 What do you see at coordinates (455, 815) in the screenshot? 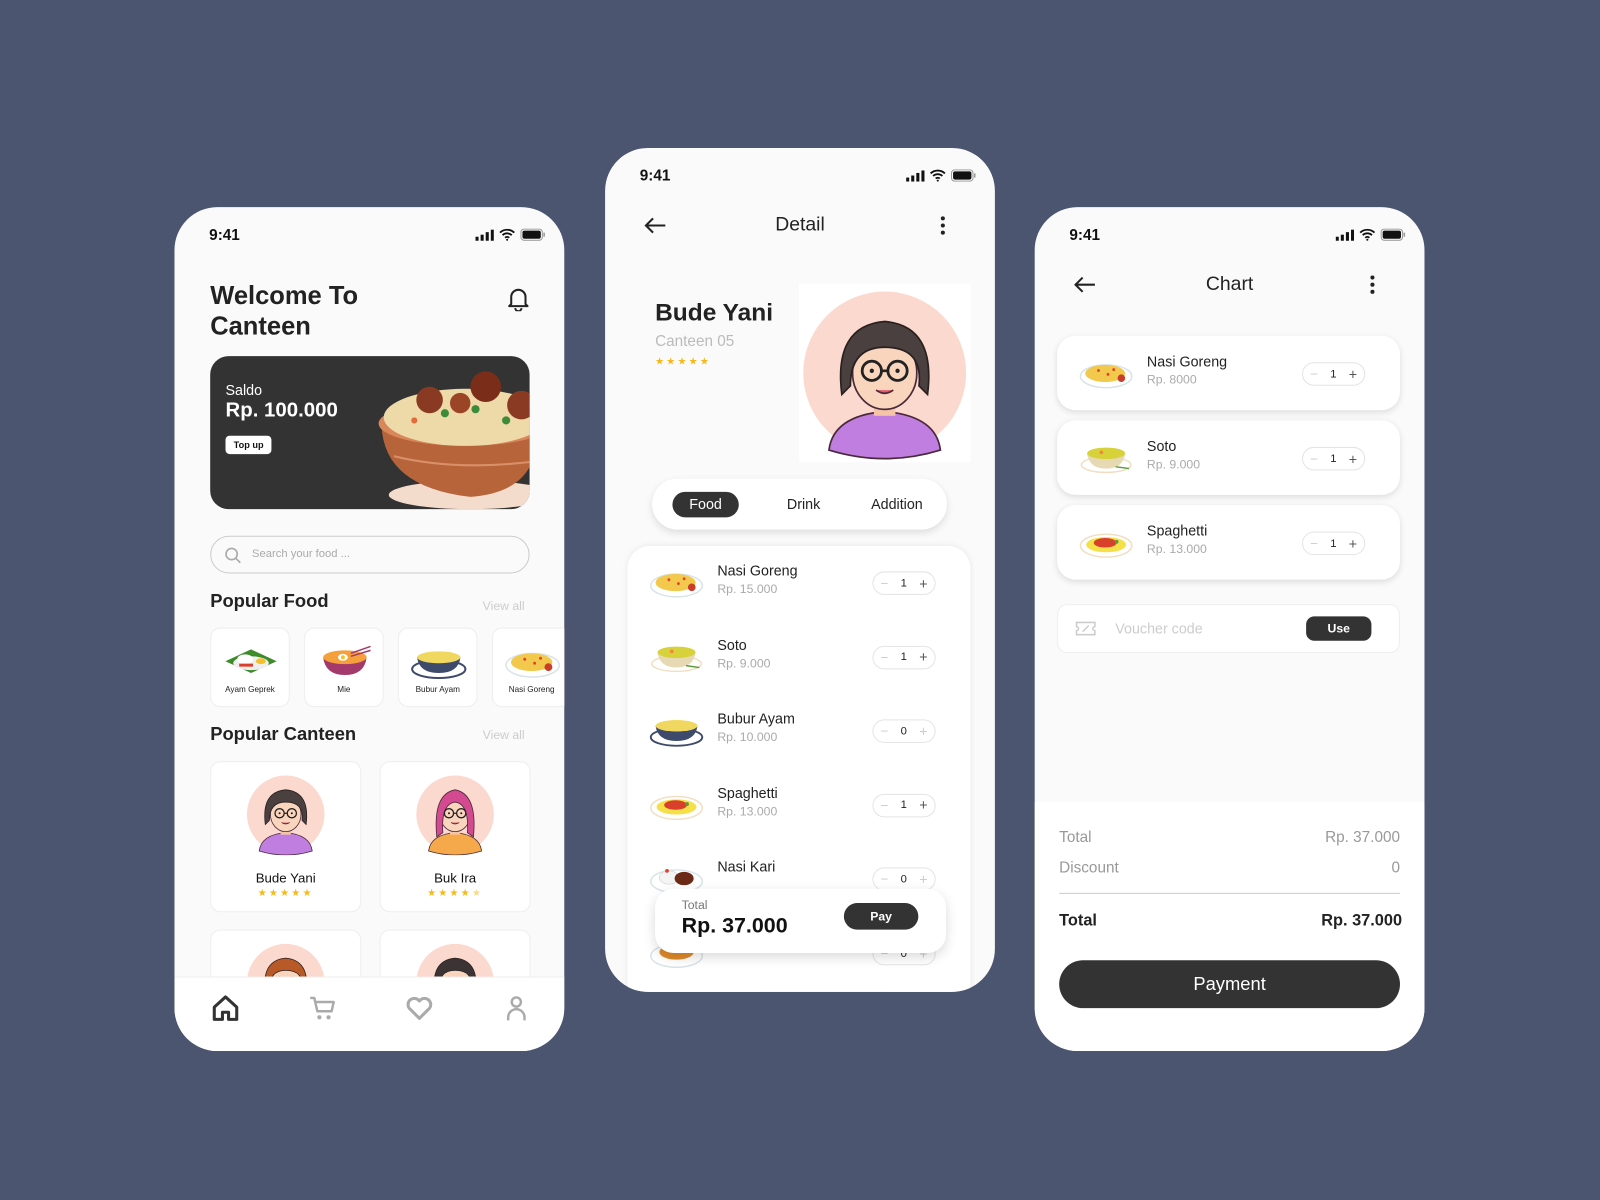
I see `canteen-avatar` at bounding box center [455, 815].